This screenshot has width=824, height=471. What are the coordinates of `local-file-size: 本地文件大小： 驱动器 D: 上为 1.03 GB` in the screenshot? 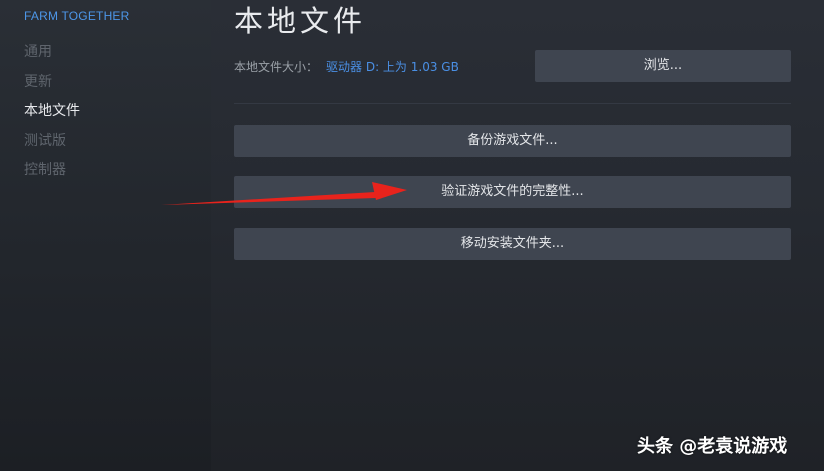 It's located at (346, 66).